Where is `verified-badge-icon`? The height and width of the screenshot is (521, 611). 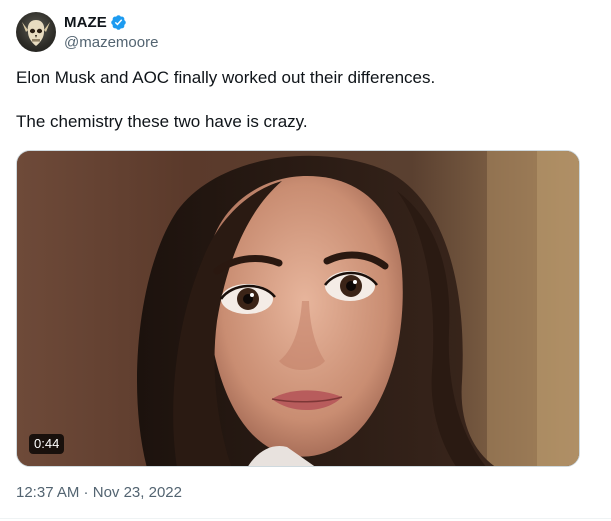 verified-badge-icon is located at coordinates (118, 22).